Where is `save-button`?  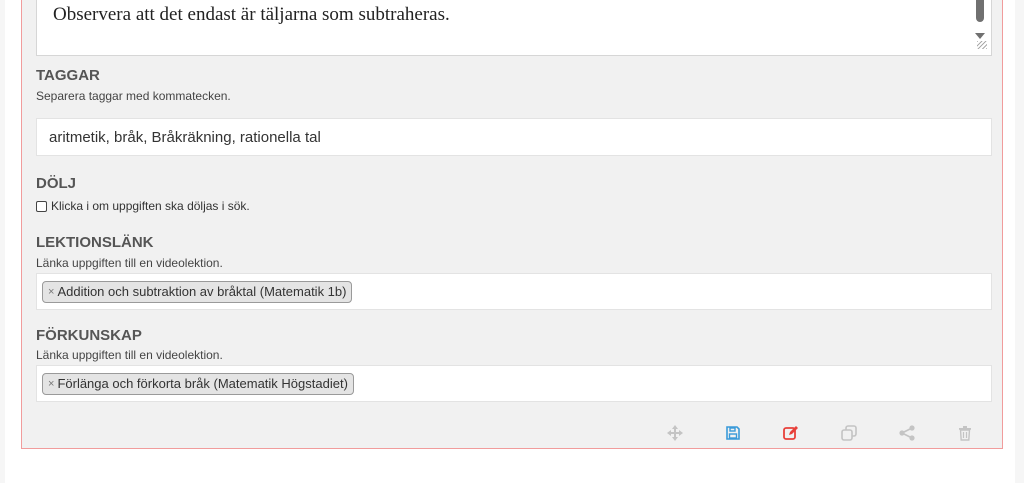
save-button is located at coordinates (733, 433).